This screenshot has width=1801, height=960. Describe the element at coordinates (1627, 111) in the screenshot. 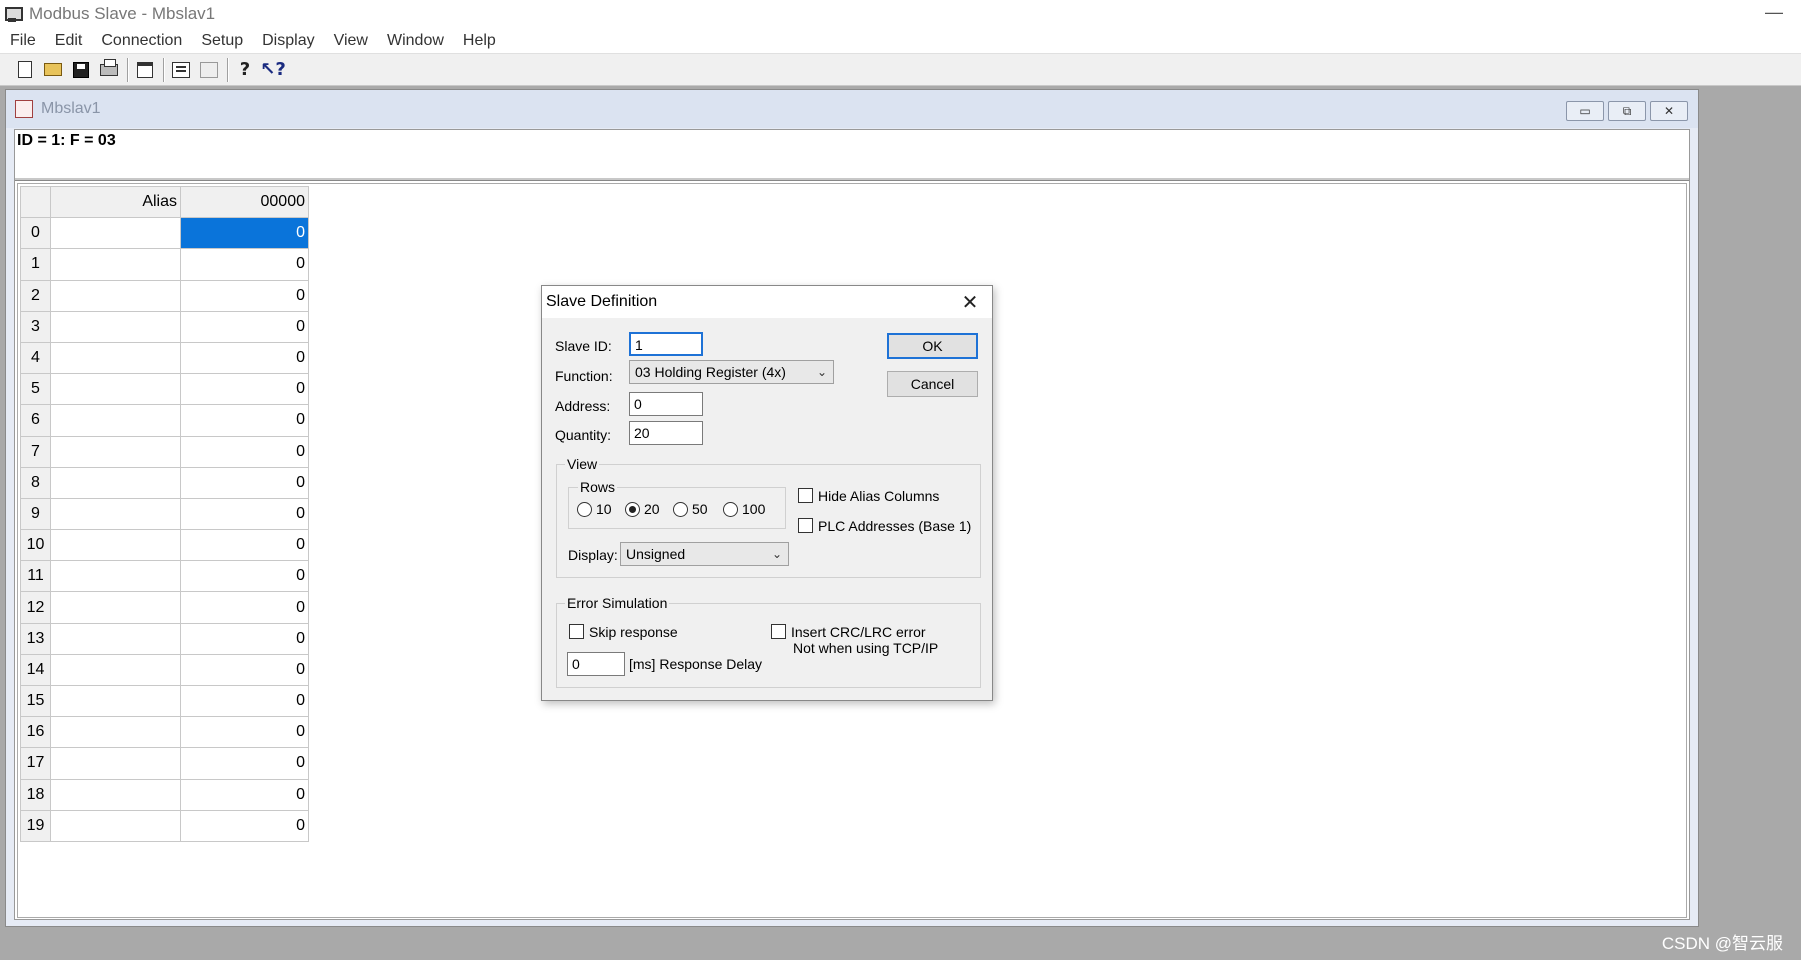

I see `child-restore-button: ⧉` at that location.